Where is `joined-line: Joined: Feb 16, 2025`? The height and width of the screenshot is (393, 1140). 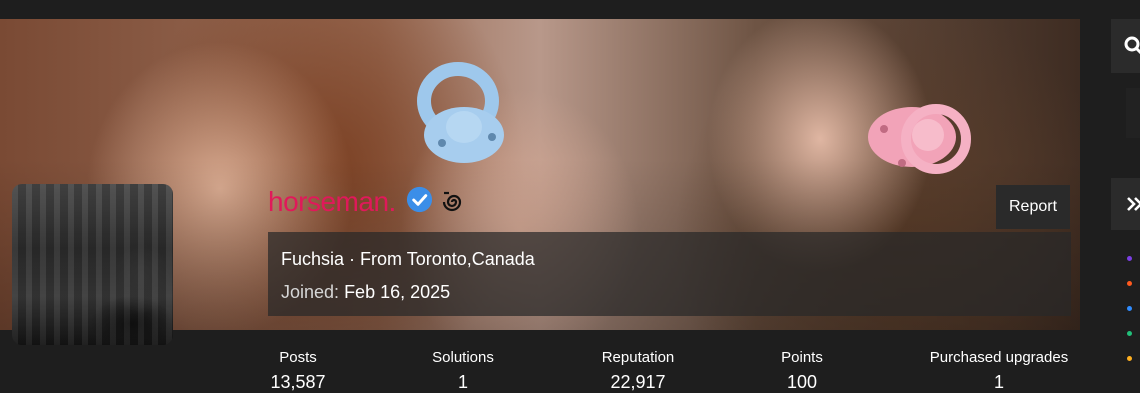
joined-line: Joined: Feb 16, 2025 is located at coordinates (365, 292).